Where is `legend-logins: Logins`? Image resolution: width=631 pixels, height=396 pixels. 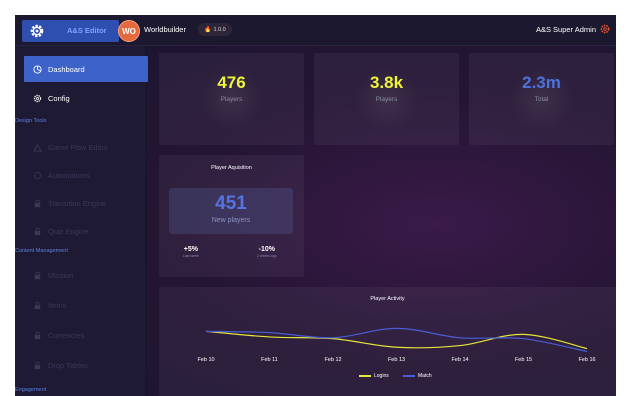
legend-logins: Logins is located at coordinates (374, 376).